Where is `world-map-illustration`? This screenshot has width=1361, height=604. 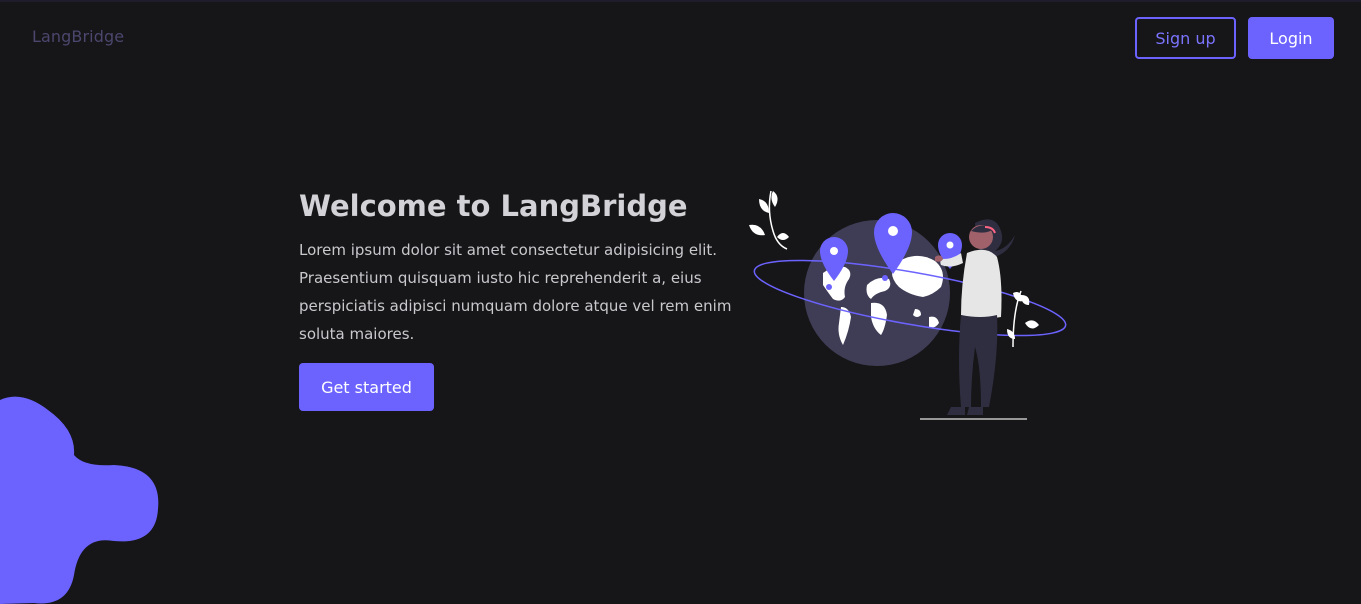 world-map-illustration is located at coordinates (908, 305).